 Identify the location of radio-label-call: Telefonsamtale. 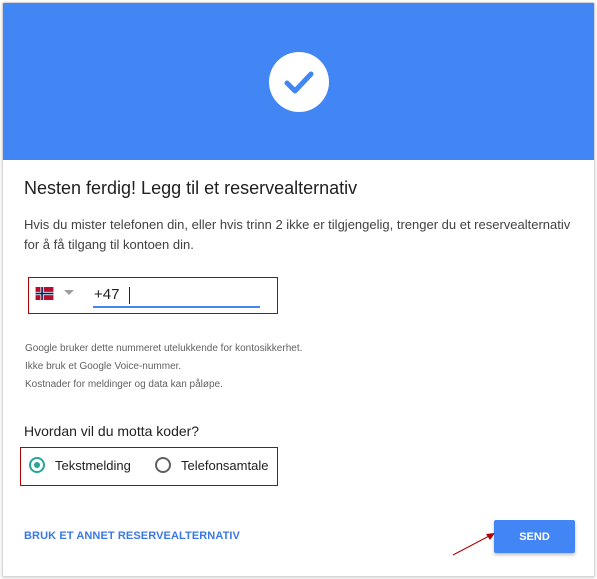
(225, 465).